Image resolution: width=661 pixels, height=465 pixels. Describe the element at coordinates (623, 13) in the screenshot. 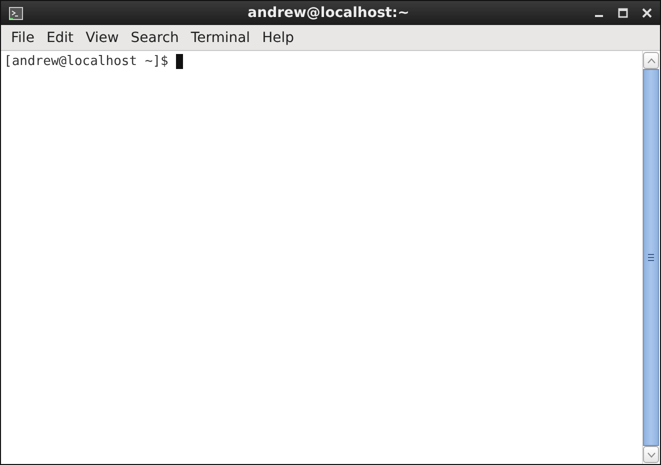

I see `maximize-icon` at that location.